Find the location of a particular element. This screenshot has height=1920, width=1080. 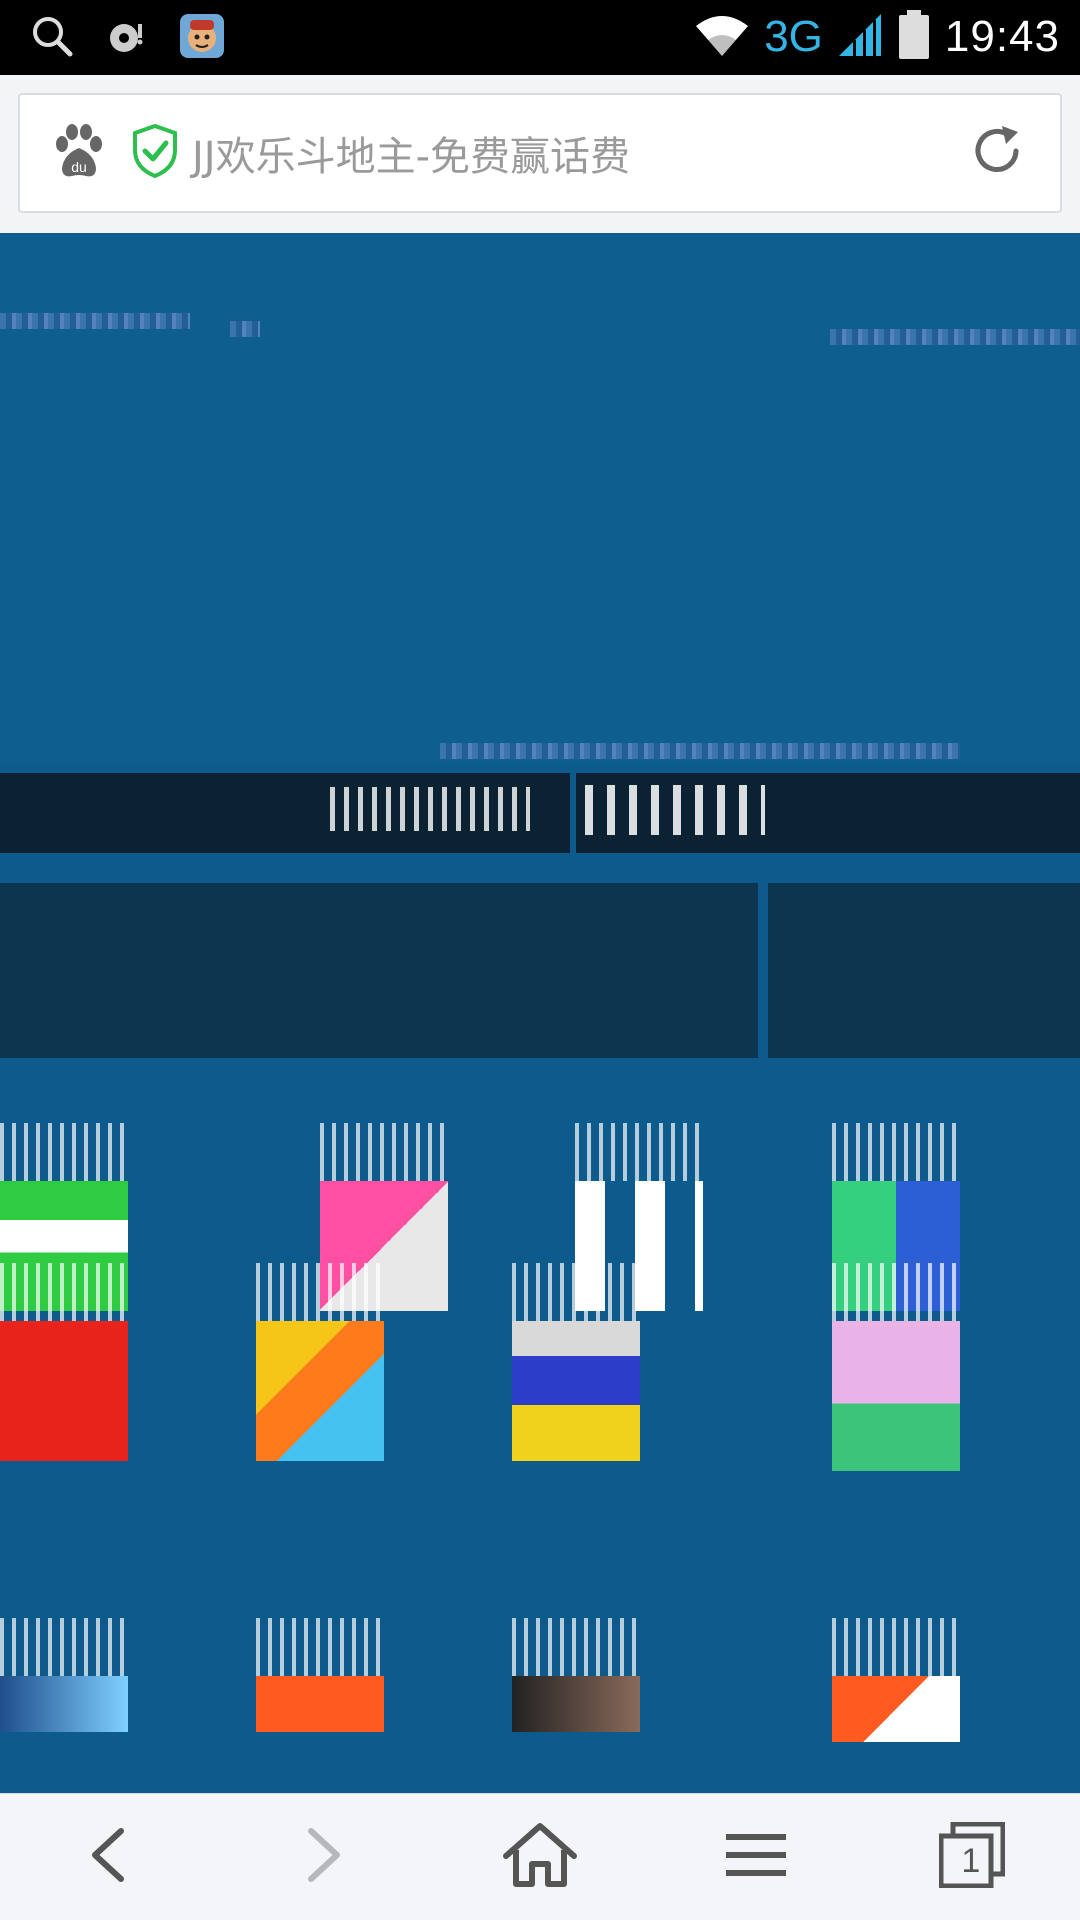

signal-icon is located at coordinates (860, 37).